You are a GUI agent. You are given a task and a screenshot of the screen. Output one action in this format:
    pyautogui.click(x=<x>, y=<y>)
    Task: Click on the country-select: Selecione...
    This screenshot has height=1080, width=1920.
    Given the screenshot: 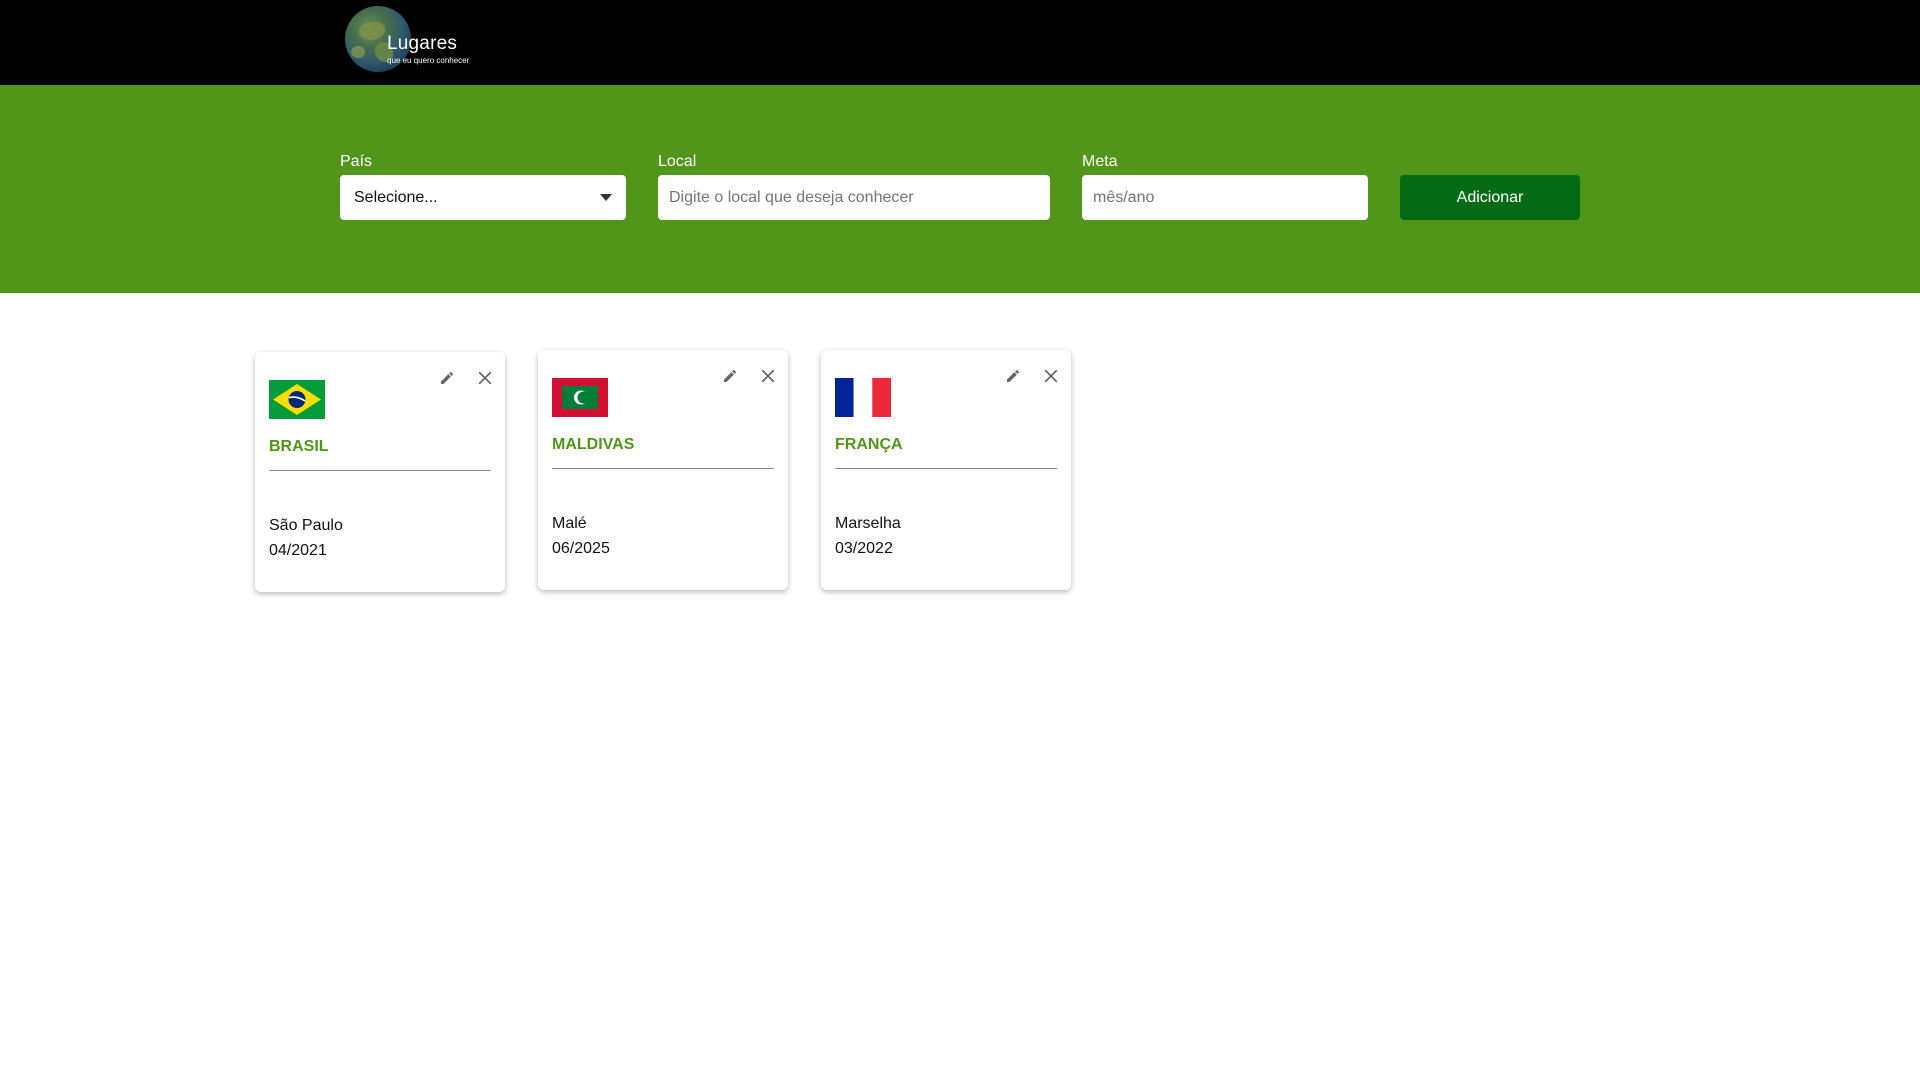 What is the action you would take?
    pyautogui.click(x=483, y=197)
    